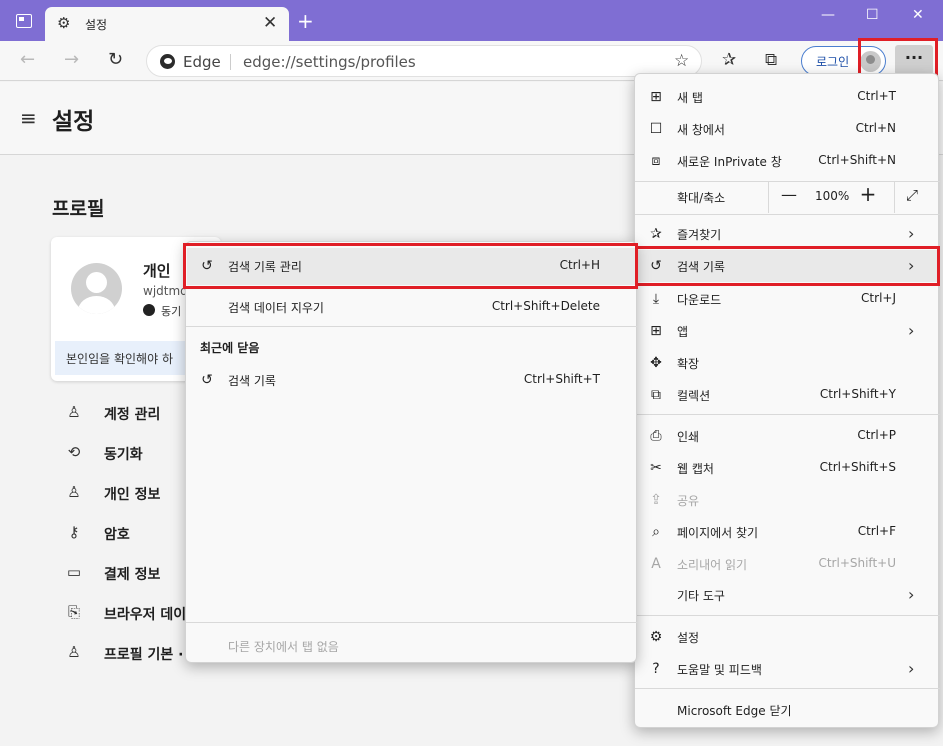 This screenshot has width=943, height=746. I want to click on setting-label: 결제 정보, so click(132, 575).